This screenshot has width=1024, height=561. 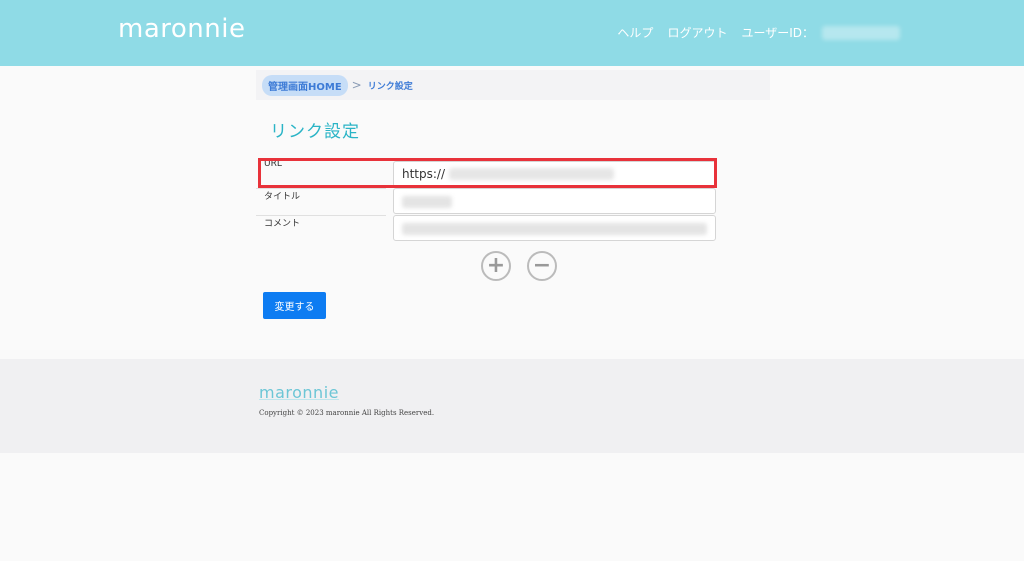 I want to click on add-row-button: +, so click(x=496, y=266).